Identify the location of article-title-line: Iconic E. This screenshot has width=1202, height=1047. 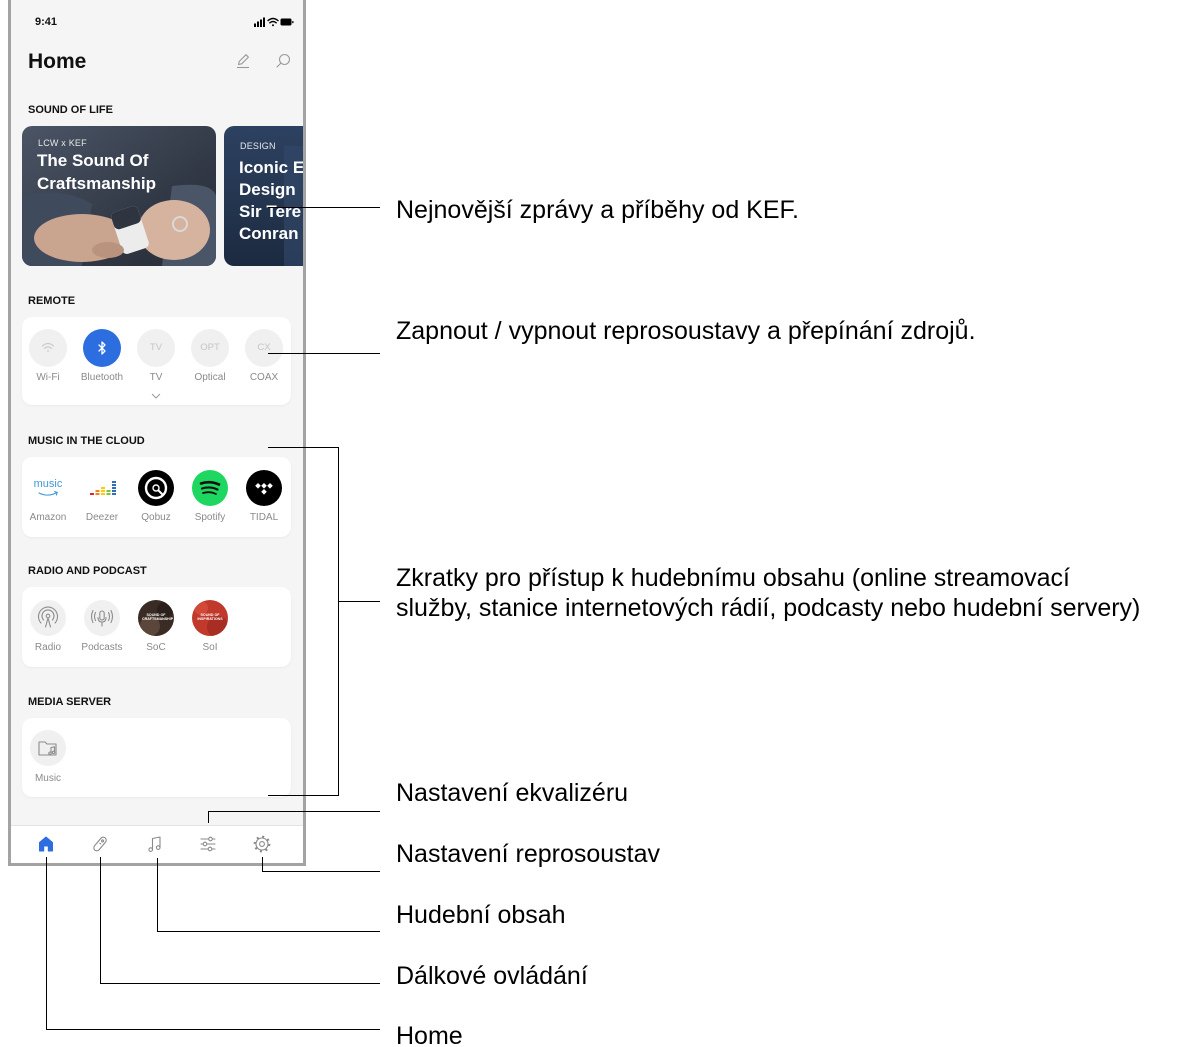
(271, 167).